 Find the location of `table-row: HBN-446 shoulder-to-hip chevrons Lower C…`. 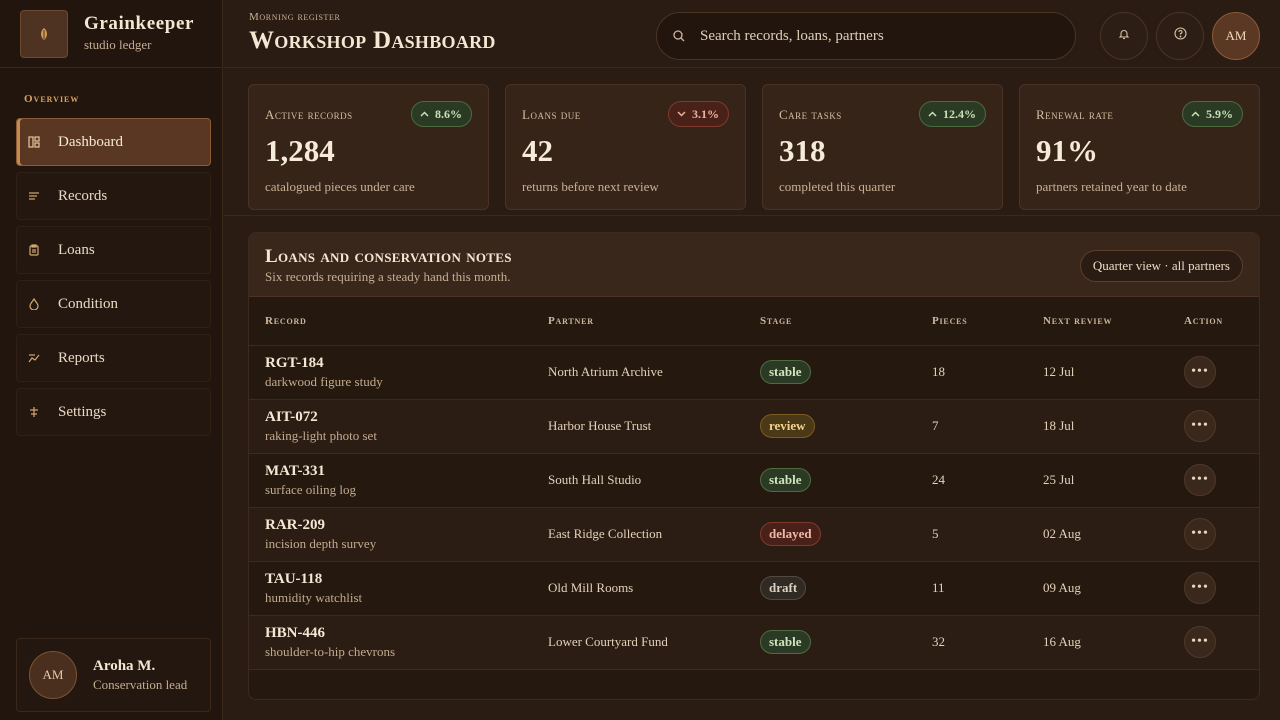

table-row: HBN-446 shoulder-to-hip chevrons Lower C… is located at coordinates (754, 643).